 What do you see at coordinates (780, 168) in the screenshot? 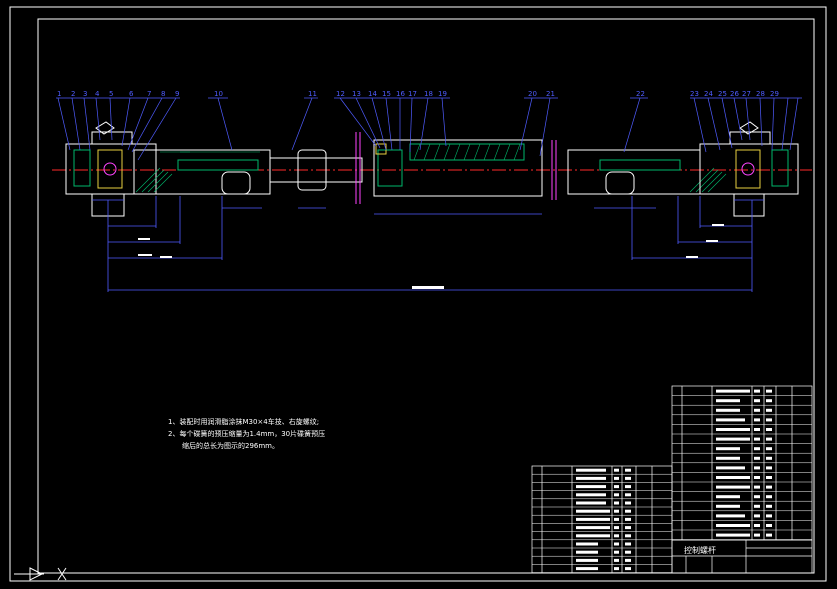
I see `right-seal` at bounding box center [780, 168].